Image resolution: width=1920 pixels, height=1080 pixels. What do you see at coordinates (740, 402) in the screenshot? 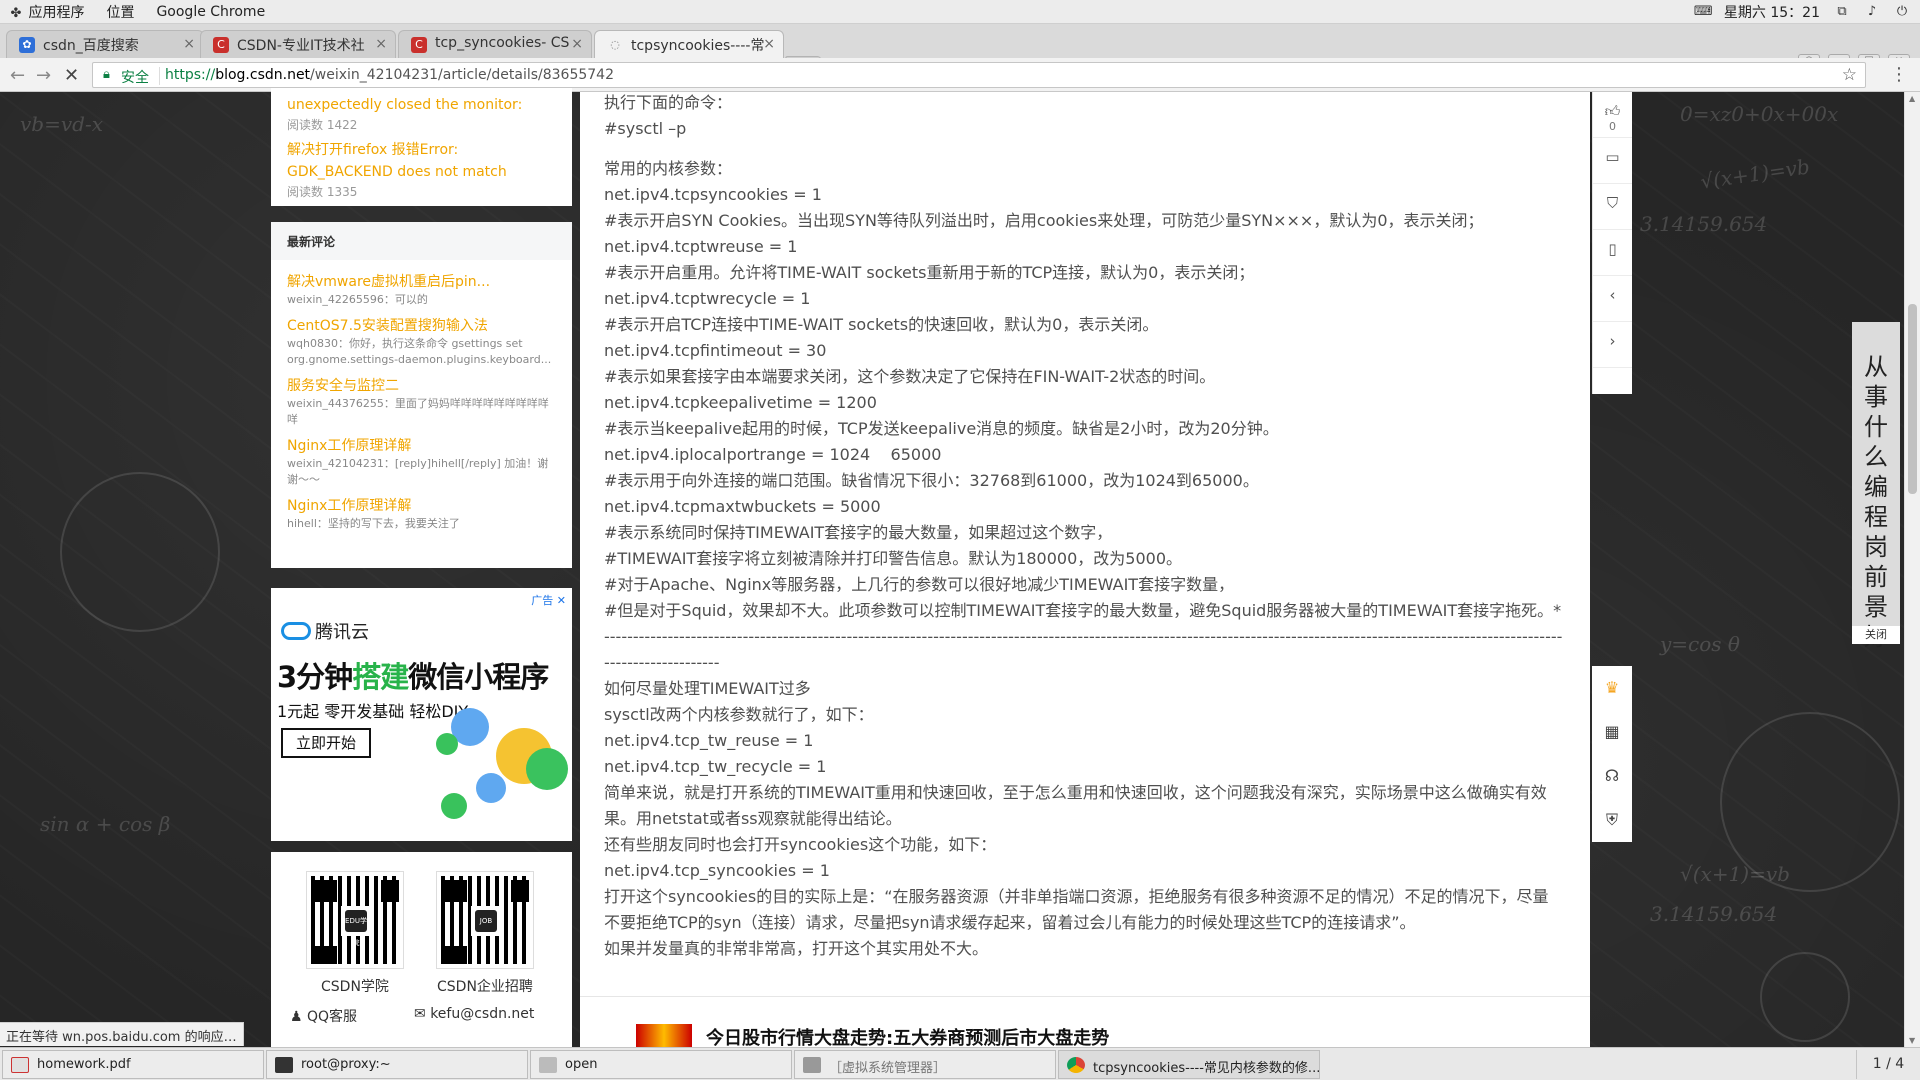
I see `code-line: net.ipv4.tcpkeepalivetime = 1200` at bounding box center [740, 402].